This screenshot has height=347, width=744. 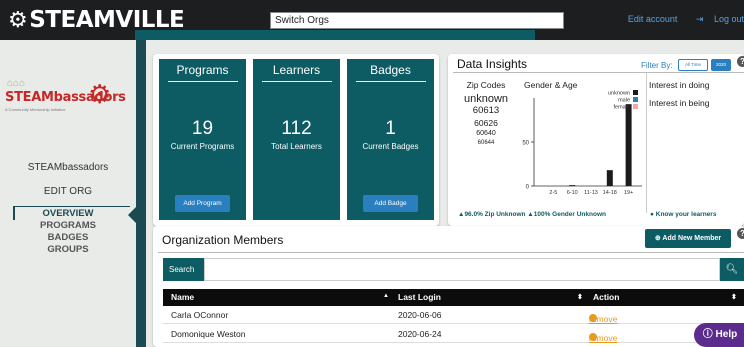 What do you see at coordinates (553, 193) in the screenshot?
I see `x-tick-label: 2-5` at bounding box center [553, 193].